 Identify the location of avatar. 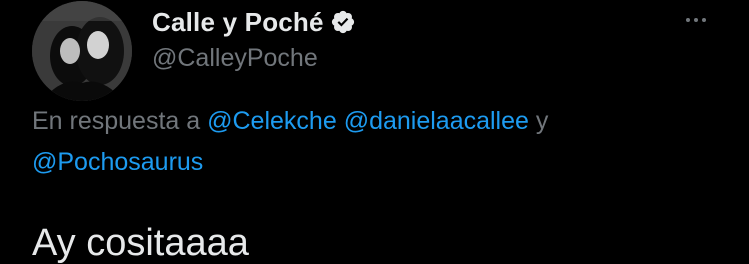
(82, 51).